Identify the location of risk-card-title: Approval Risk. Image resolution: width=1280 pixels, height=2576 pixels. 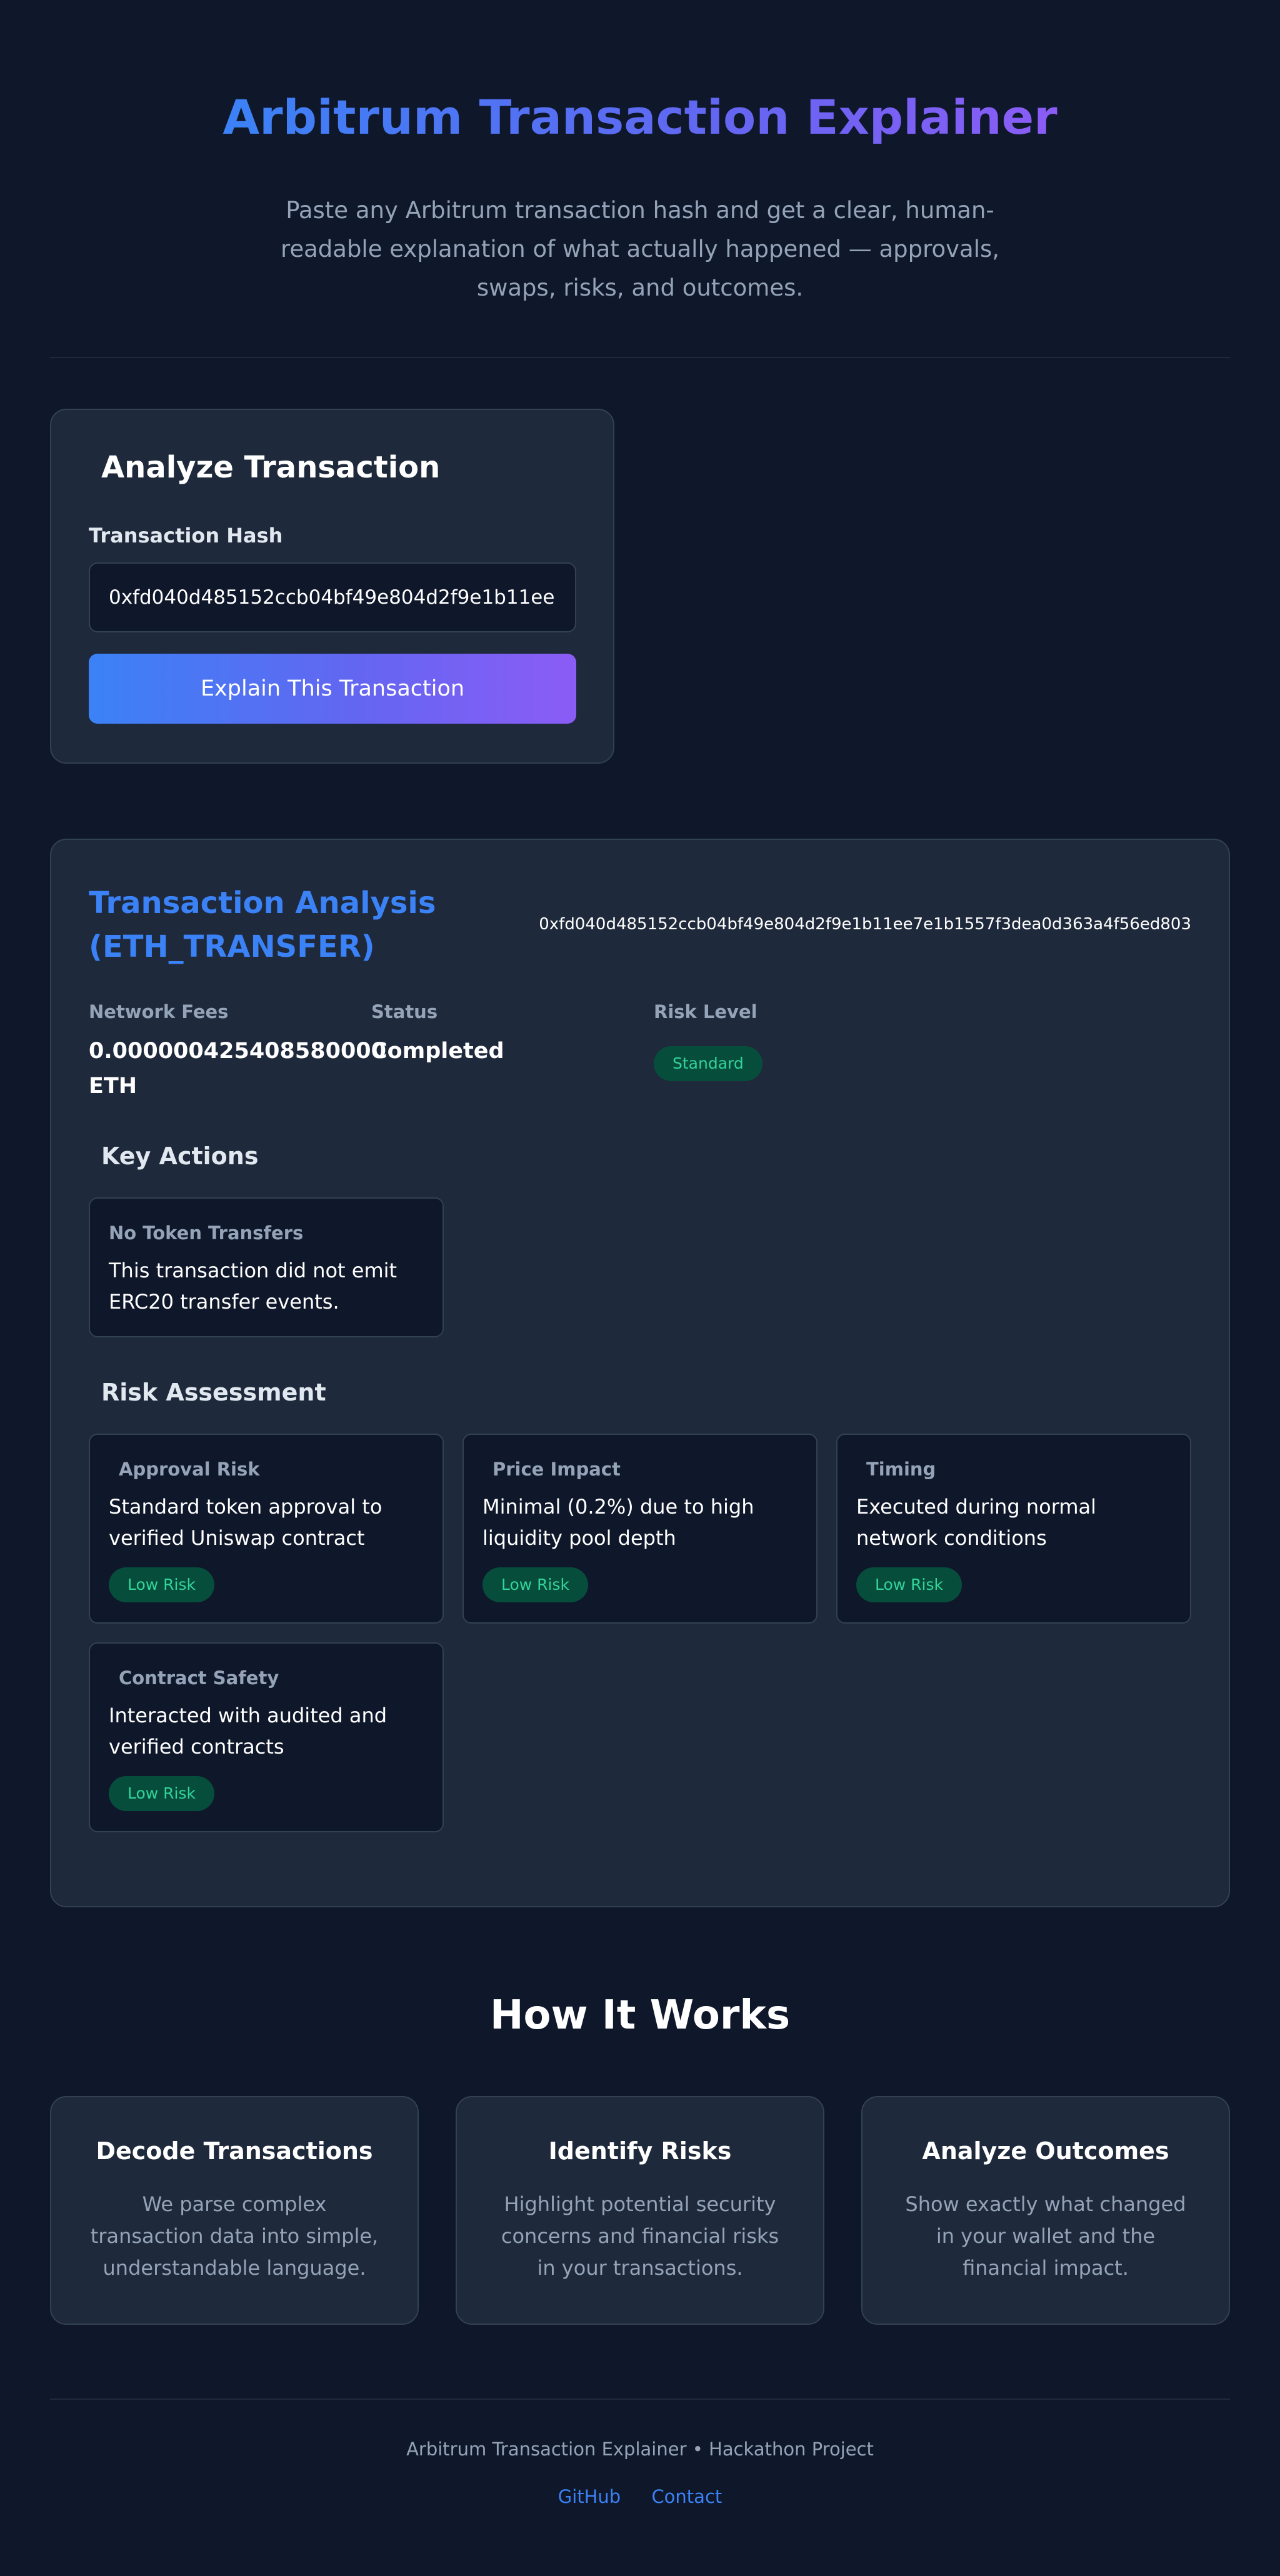
(189, 1469).